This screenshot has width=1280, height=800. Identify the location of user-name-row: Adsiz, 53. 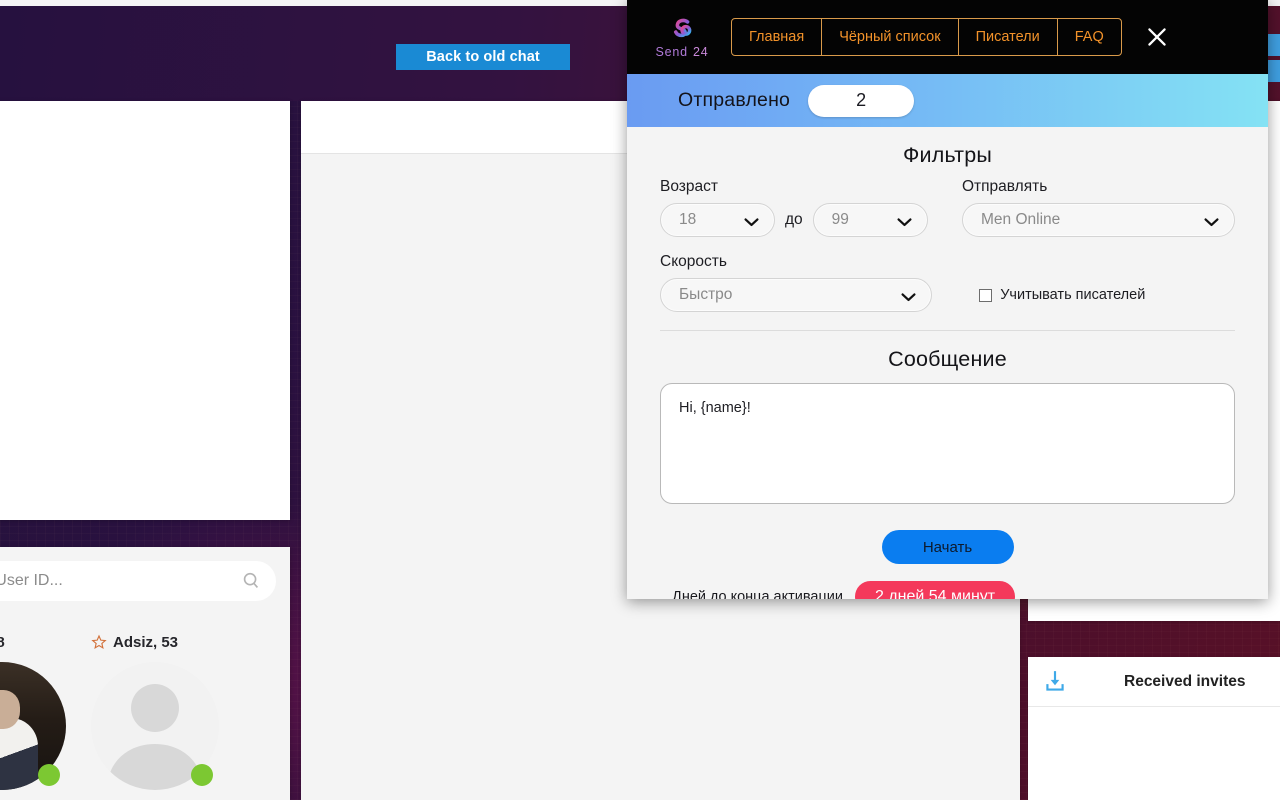
(162, 642).